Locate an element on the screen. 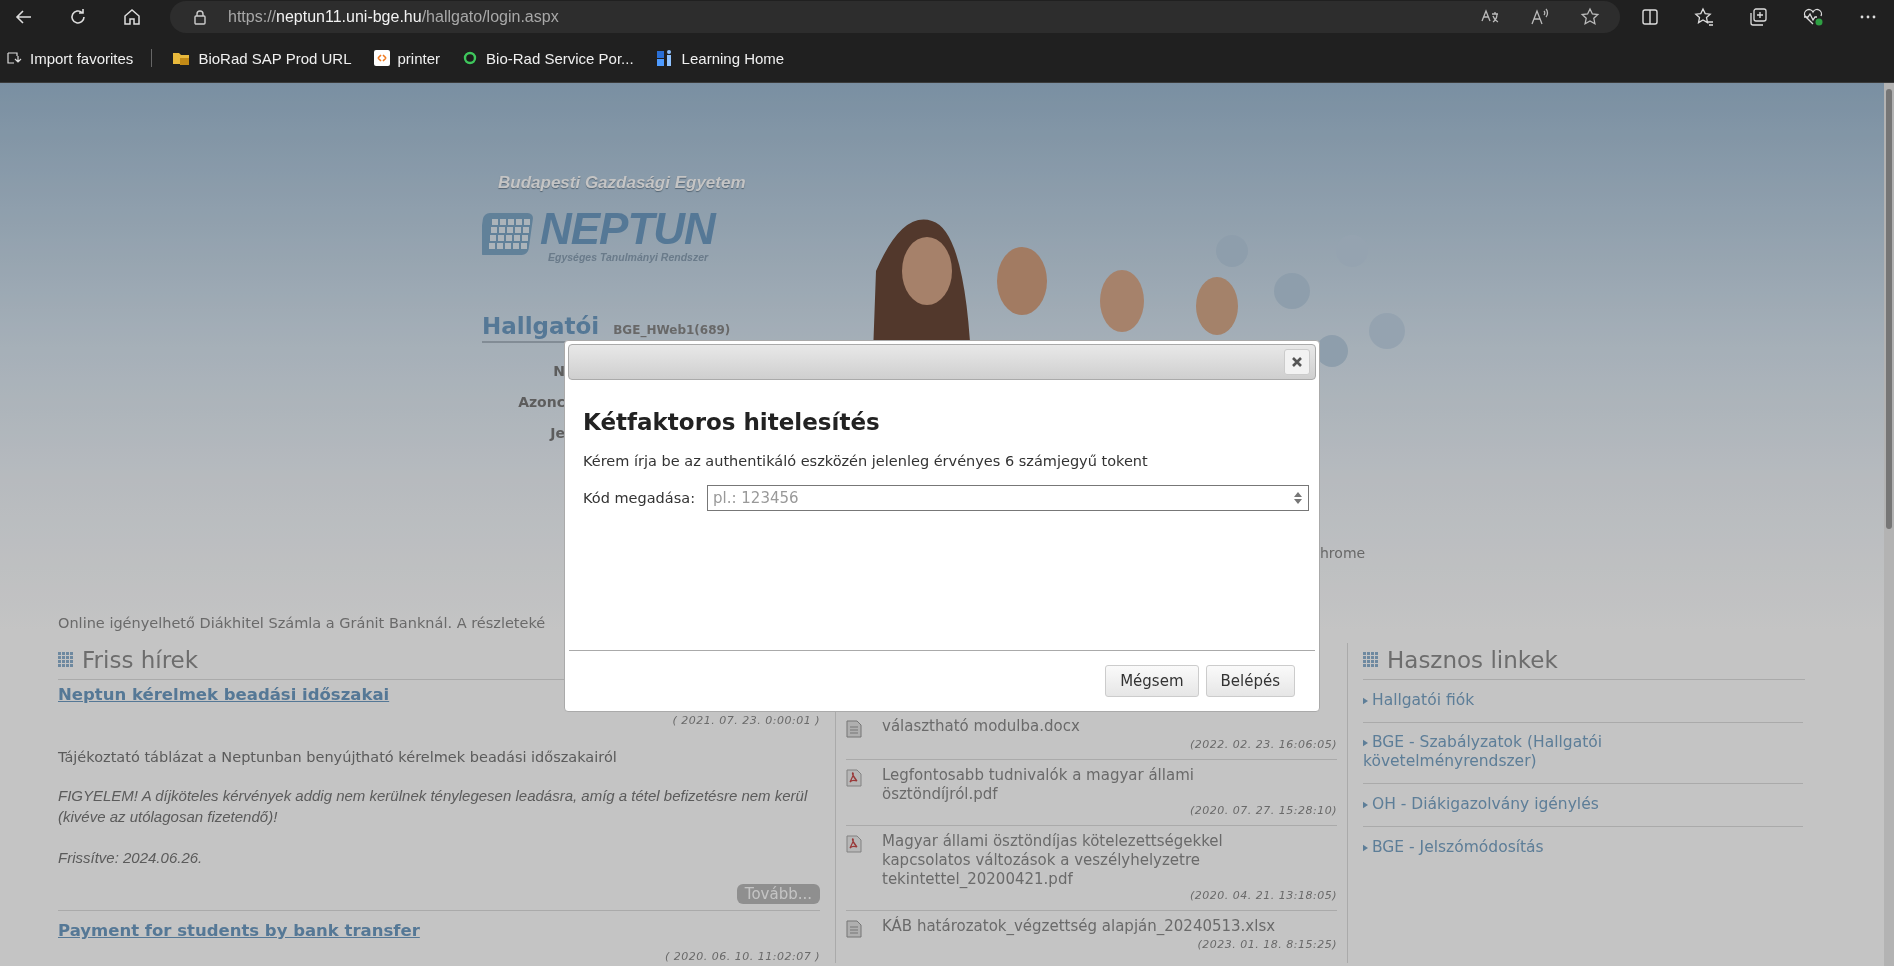 Image resolution: width=1894 pixels, height=966 pixels. bookmark: BioRad SAP Prod URL is located at coordinates (262, 58).